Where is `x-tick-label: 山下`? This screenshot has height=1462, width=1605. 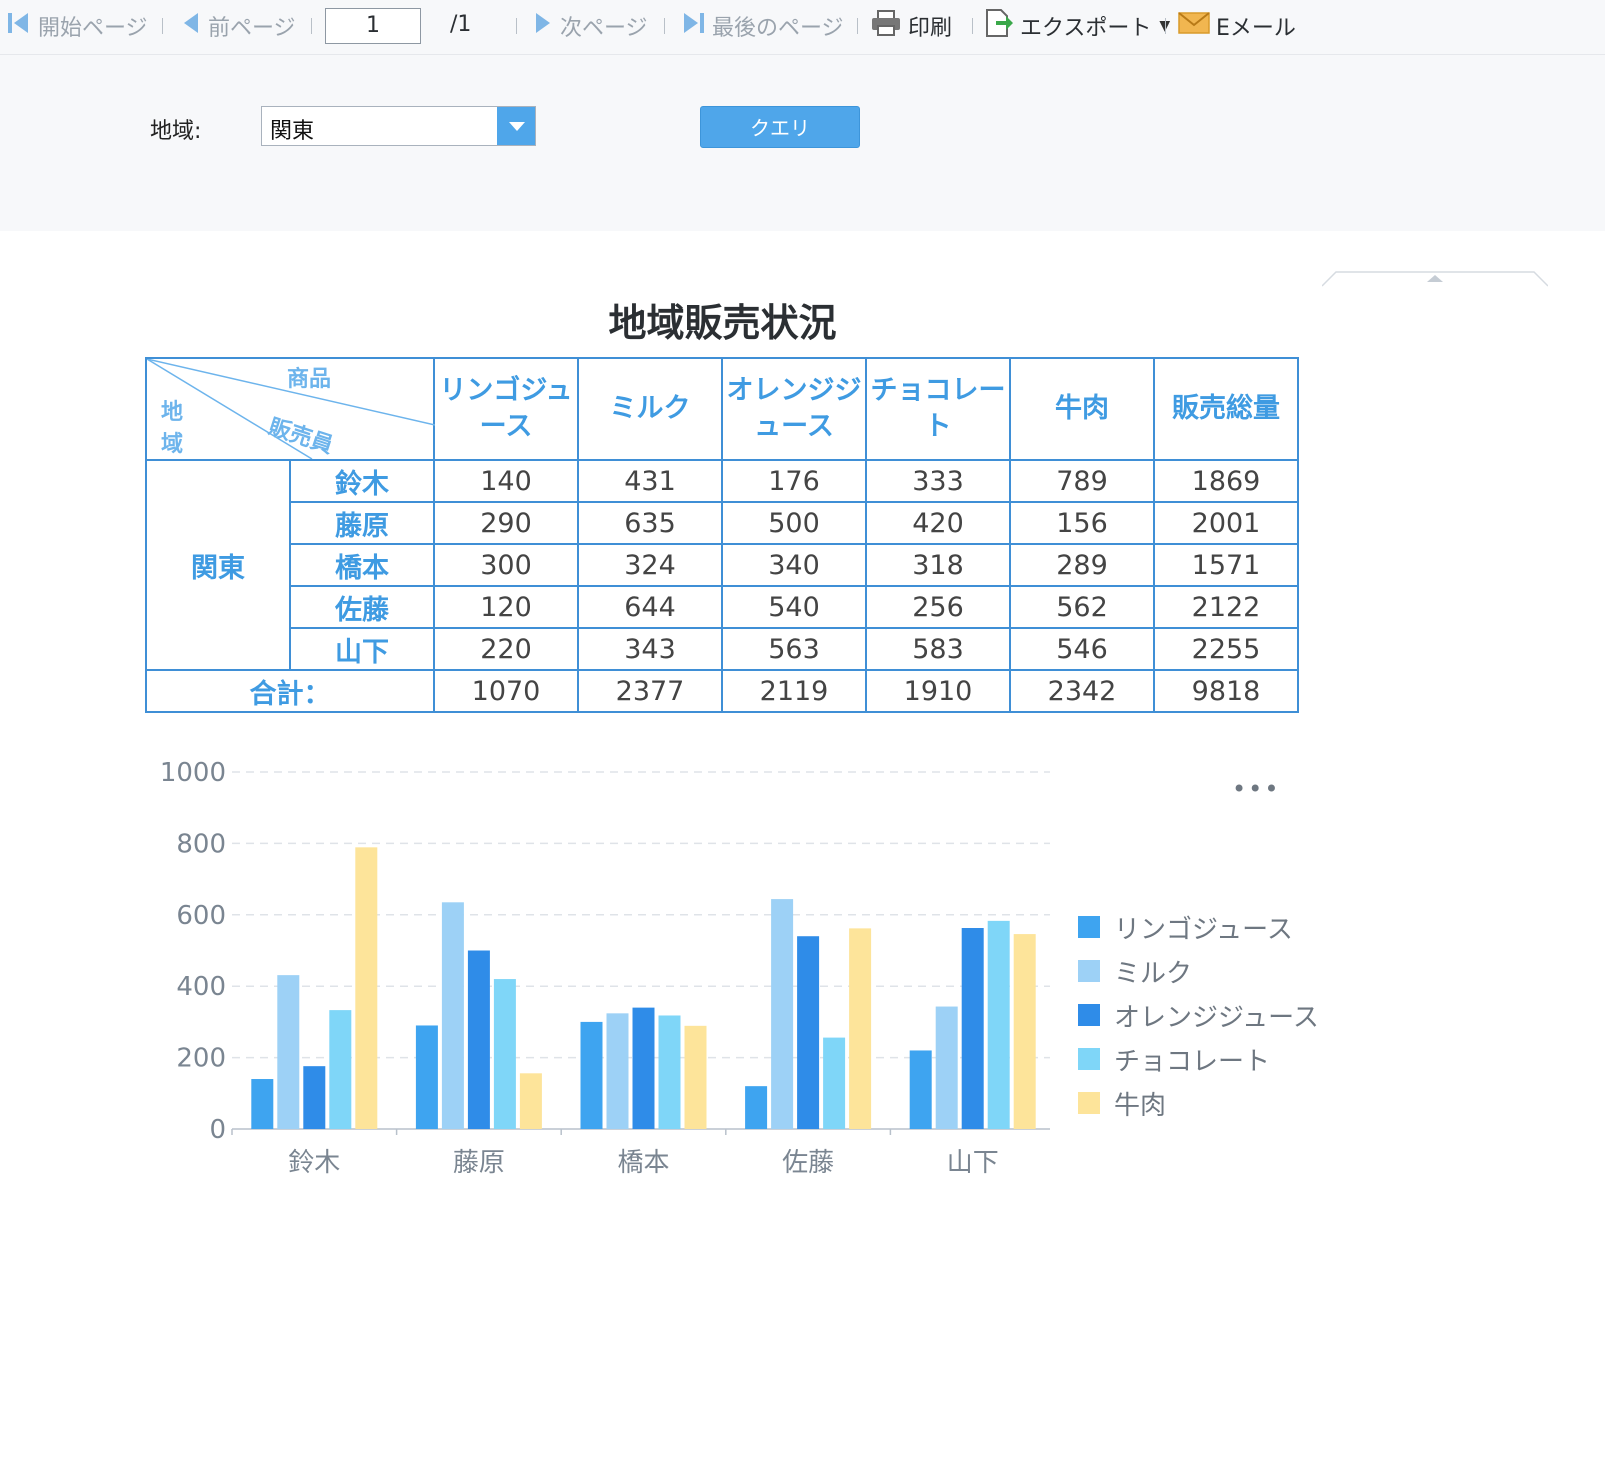
x-tick-label: 山下 is located at coordinates (973, 1163).